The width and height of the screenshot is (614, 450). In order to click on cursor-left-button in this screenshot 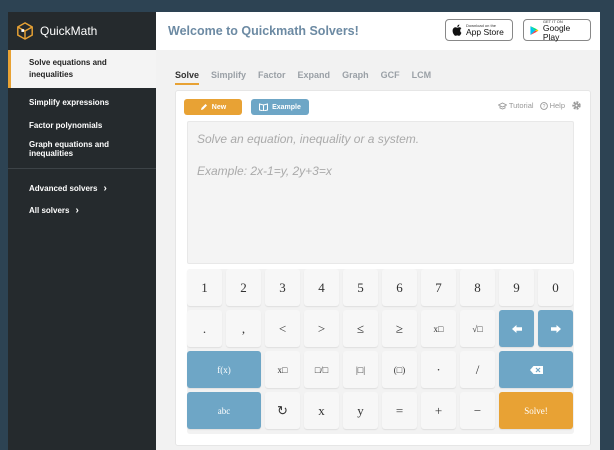, I will do `click(516, 328)`.